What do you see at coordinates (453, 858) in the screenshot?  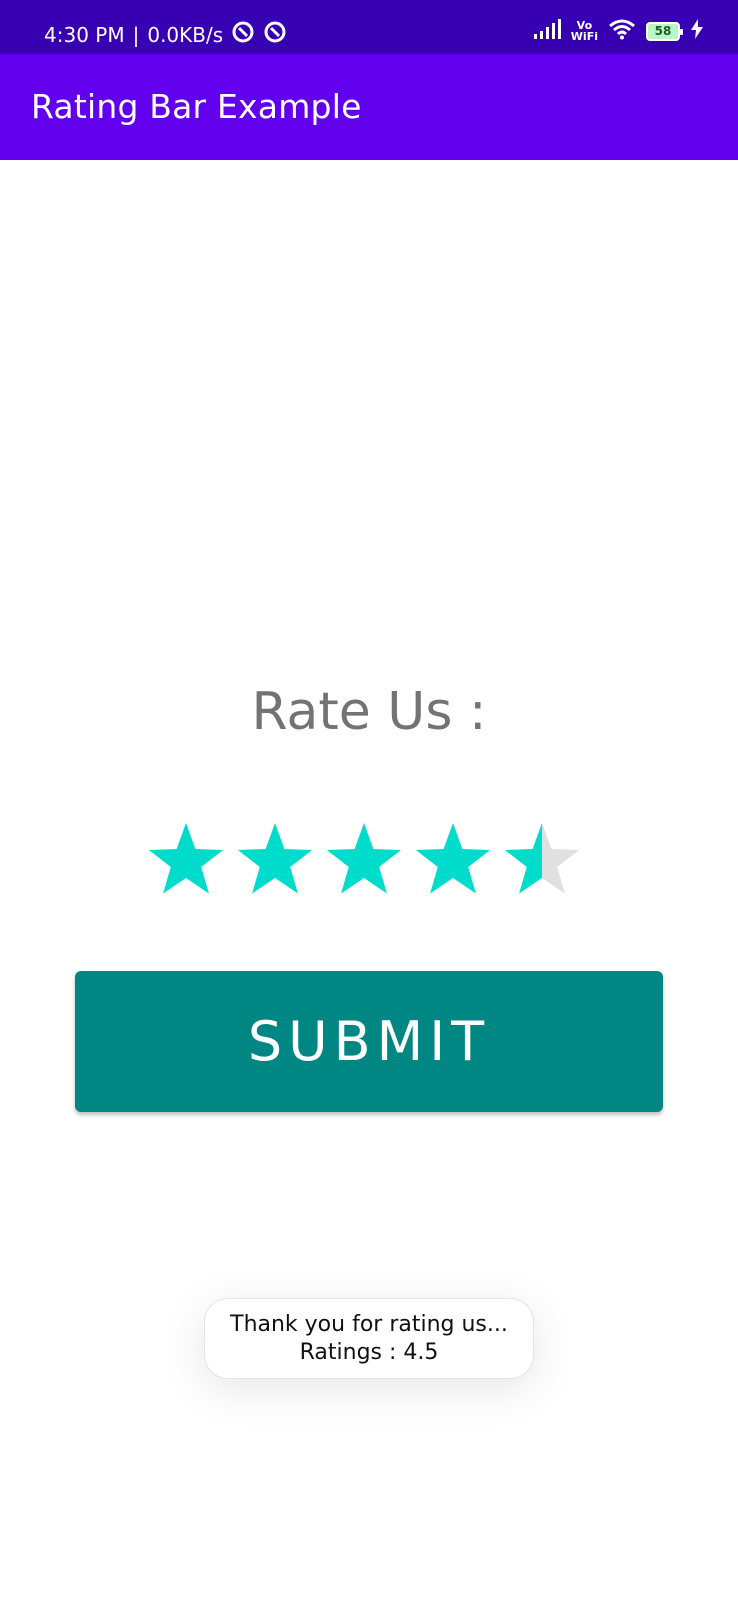 I see `star-4-icon` at bounding box center [453, 858].